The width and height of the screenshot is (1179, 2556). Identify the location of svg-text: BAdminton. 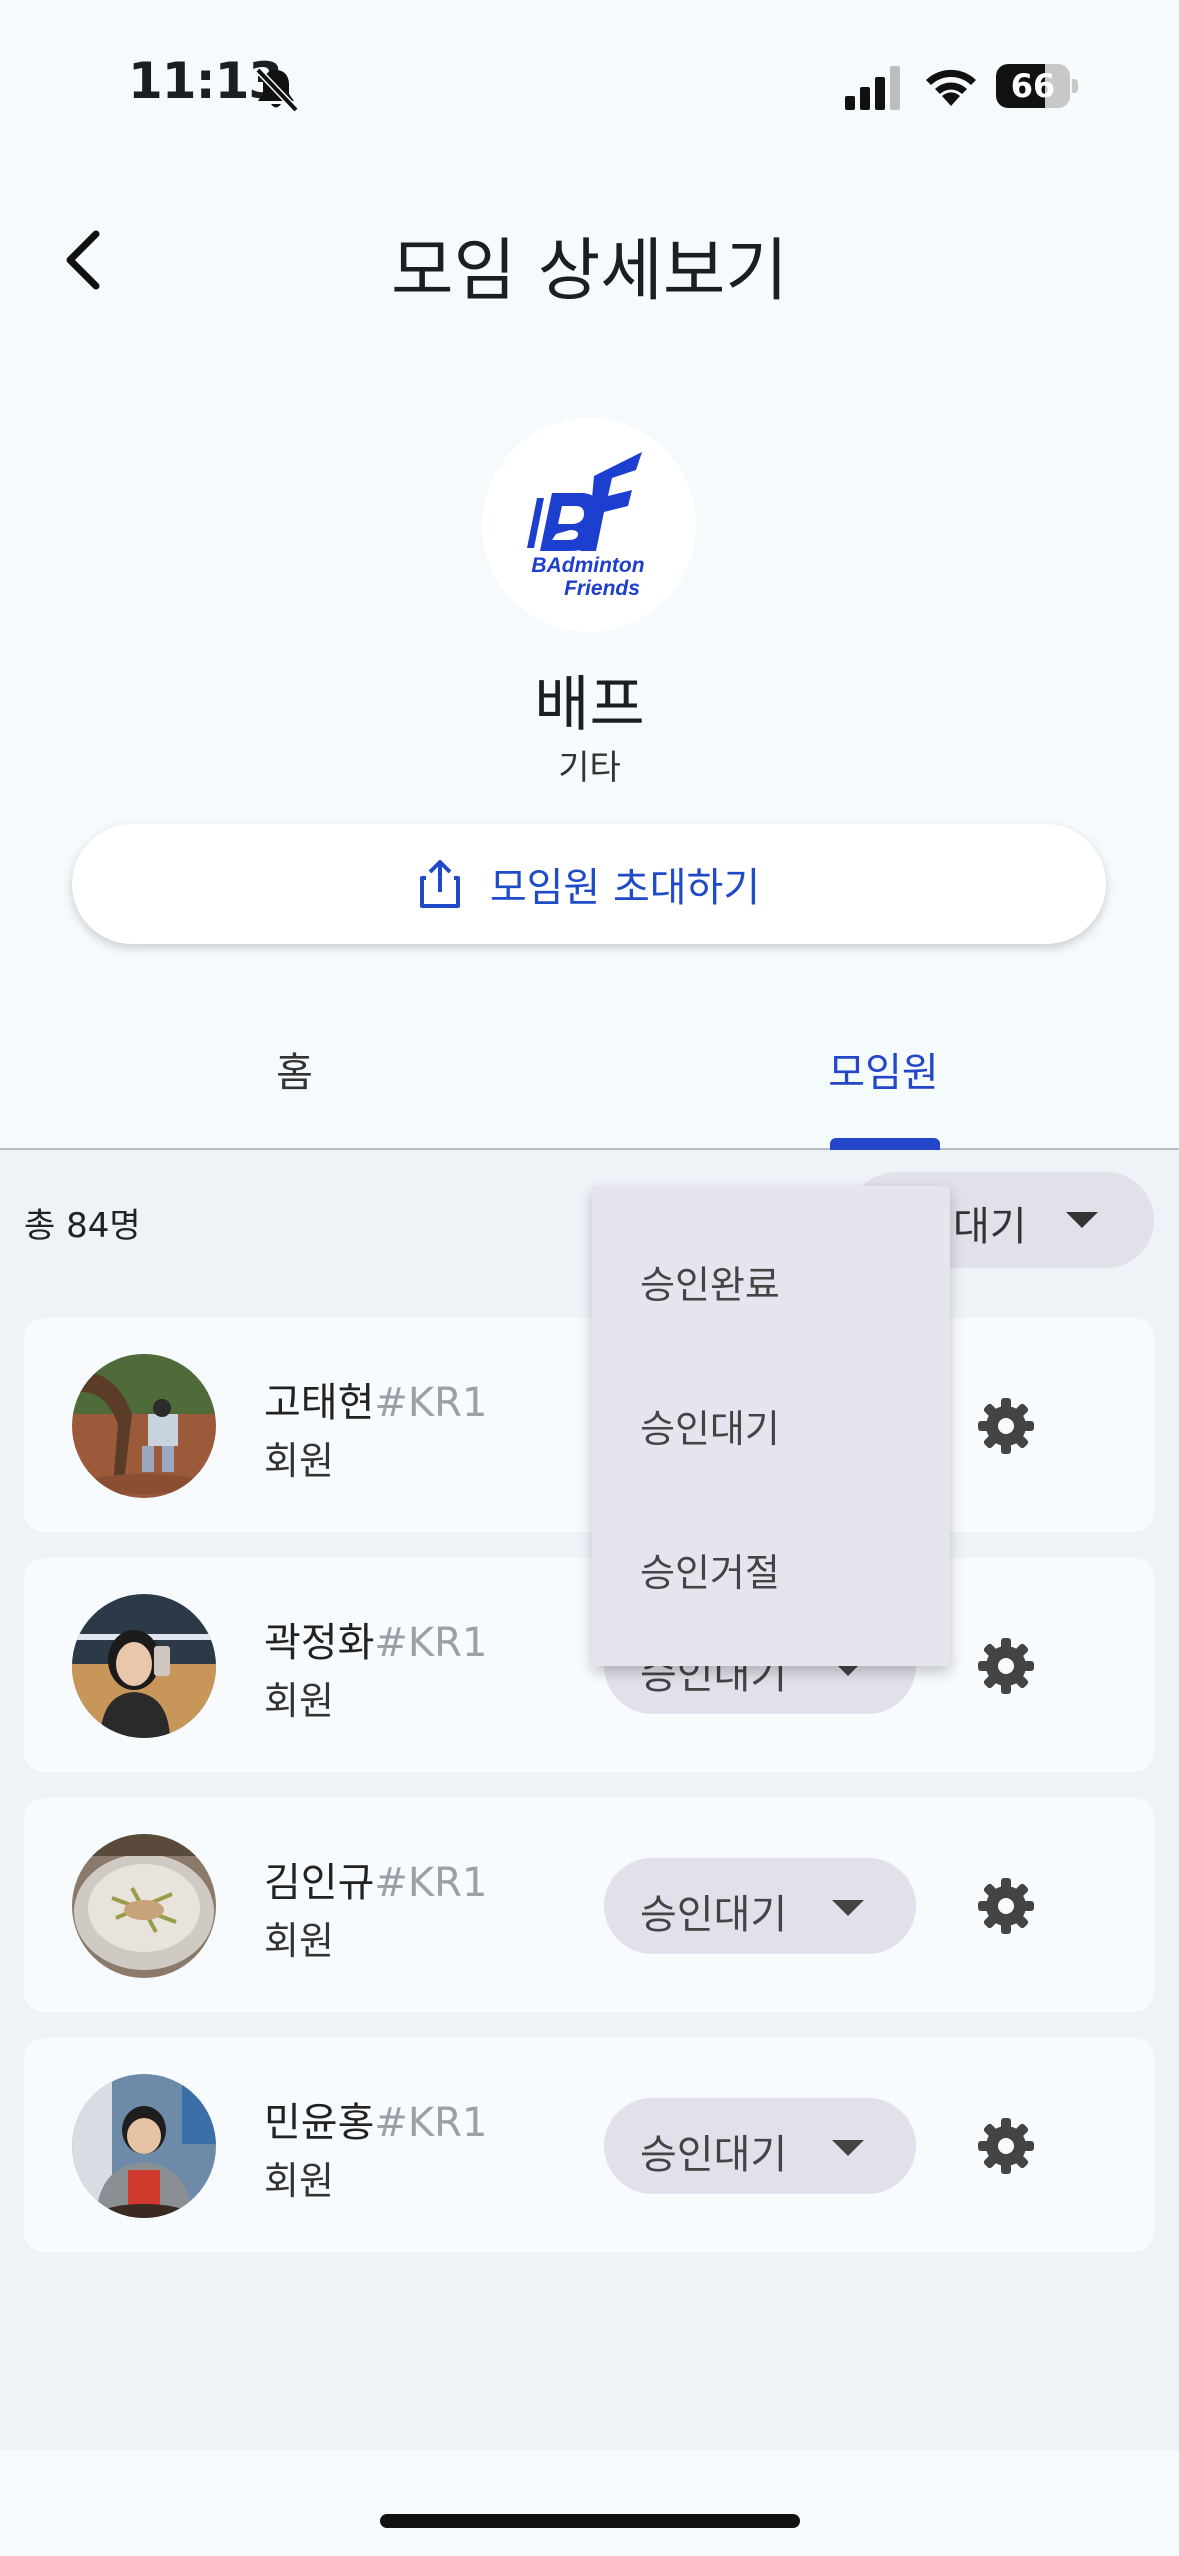
(587, 565).